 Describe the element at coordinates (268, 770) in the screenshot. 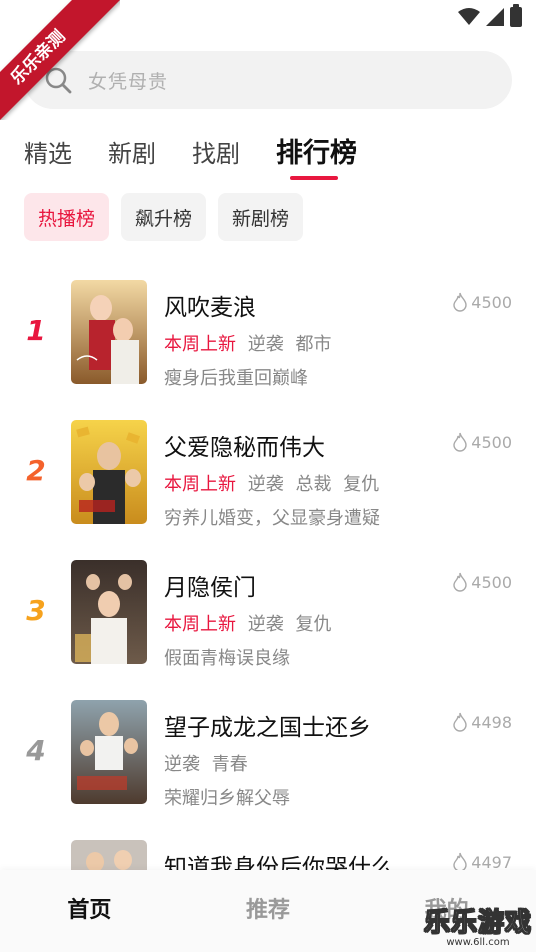

I see `list-item: 4 望子成龙之国士还乡 逆袭 青春 荣耀归乡解父辱 4498` at that location.